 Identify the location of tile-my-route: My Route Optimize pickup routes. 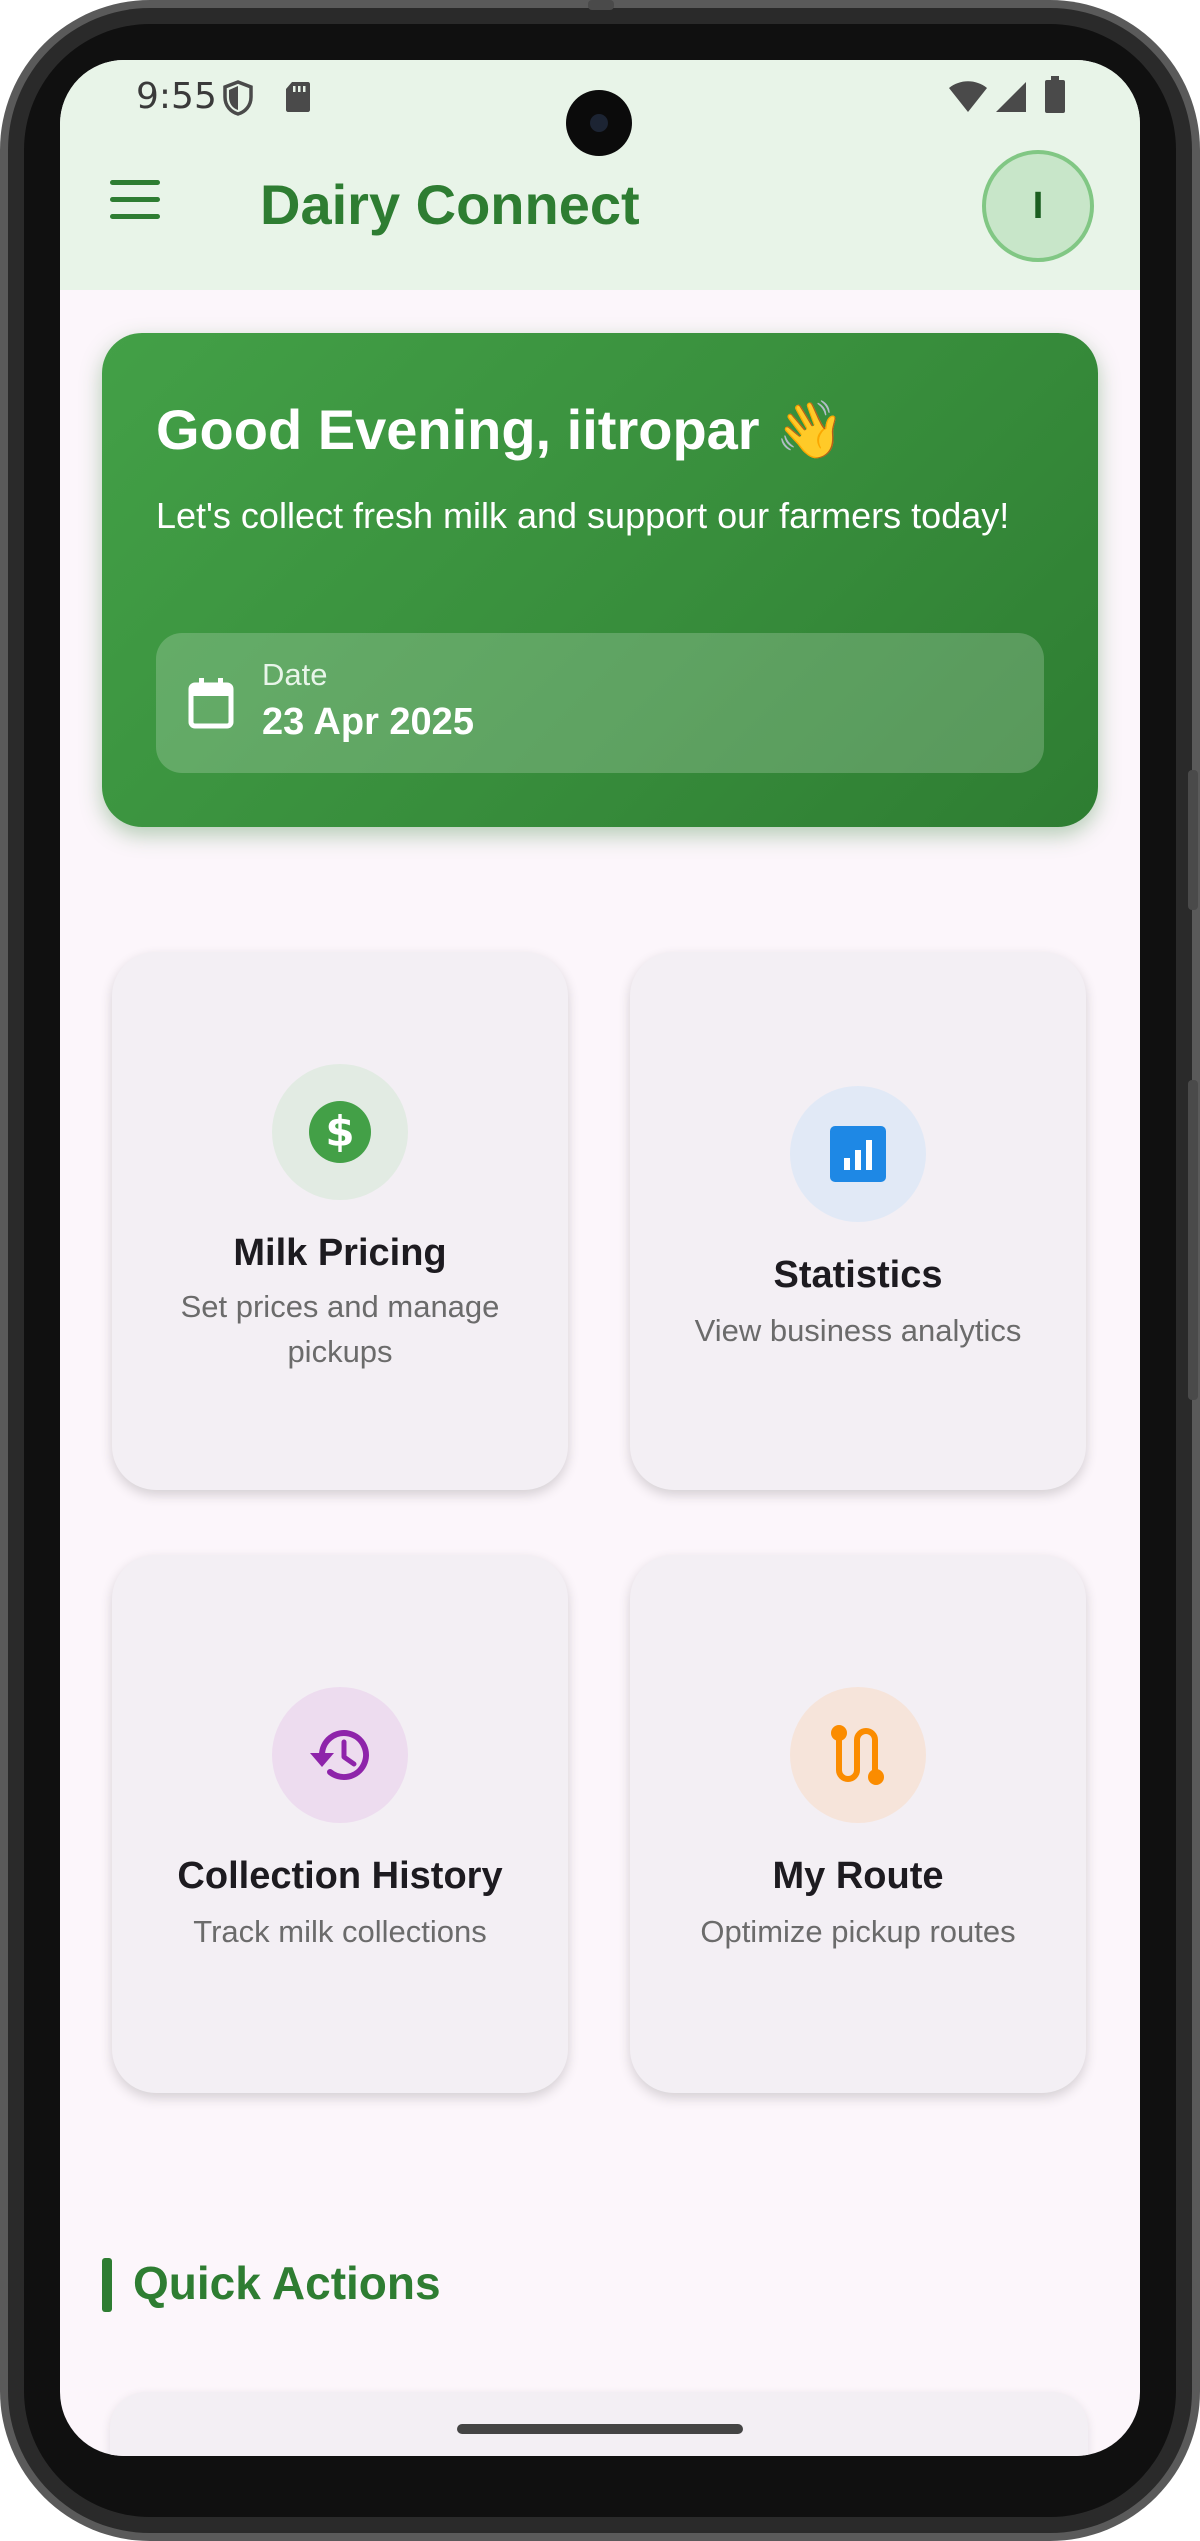
(858, 1824).